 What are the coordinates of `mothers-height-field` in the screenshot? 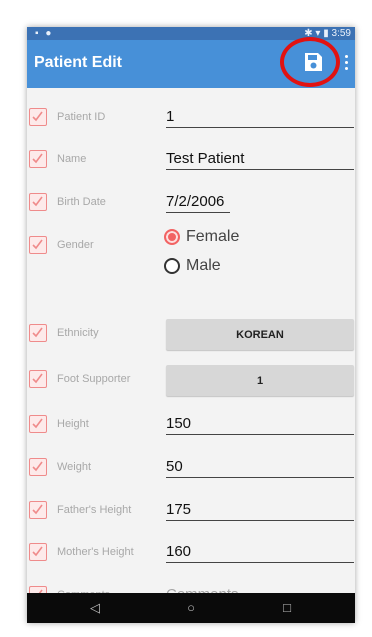 It's located at (260, 552).